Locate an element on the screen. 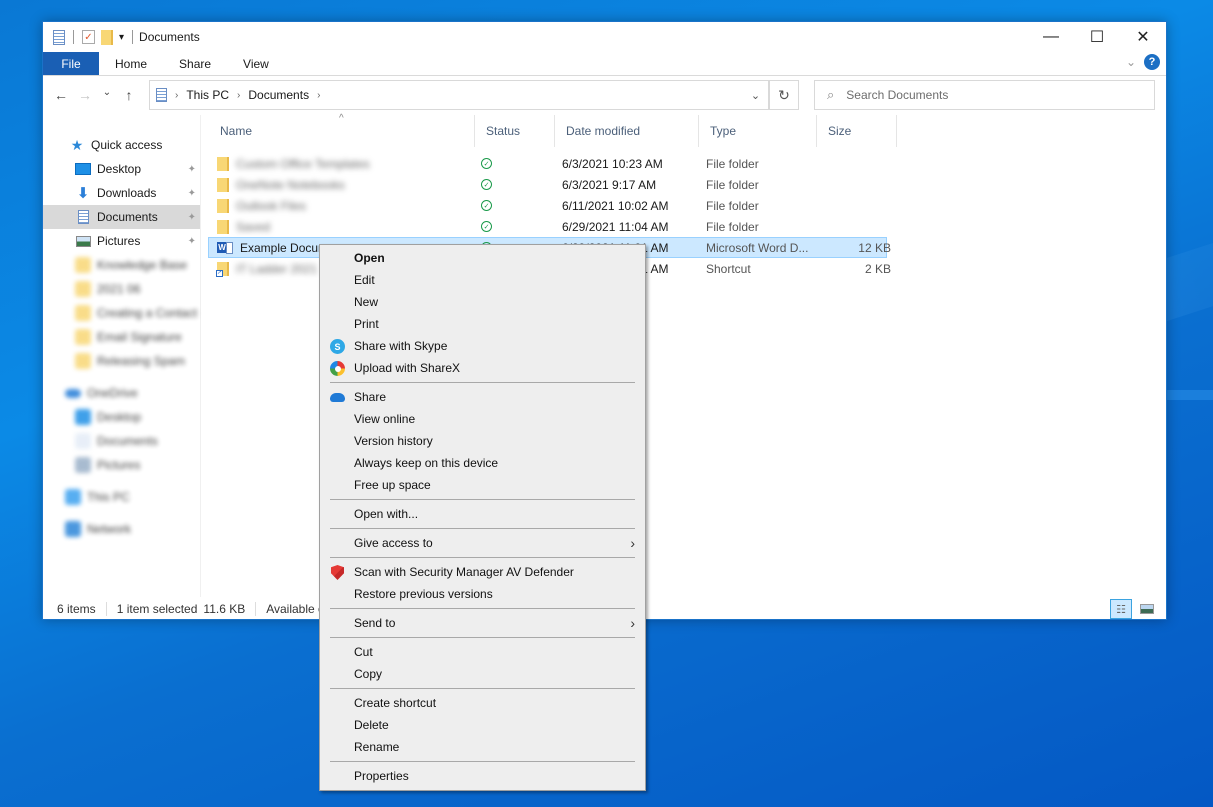 This screenshot has height=807, width=1213. expand-ribbon-icon: ⌄ is located at coordinates (1131, 62).